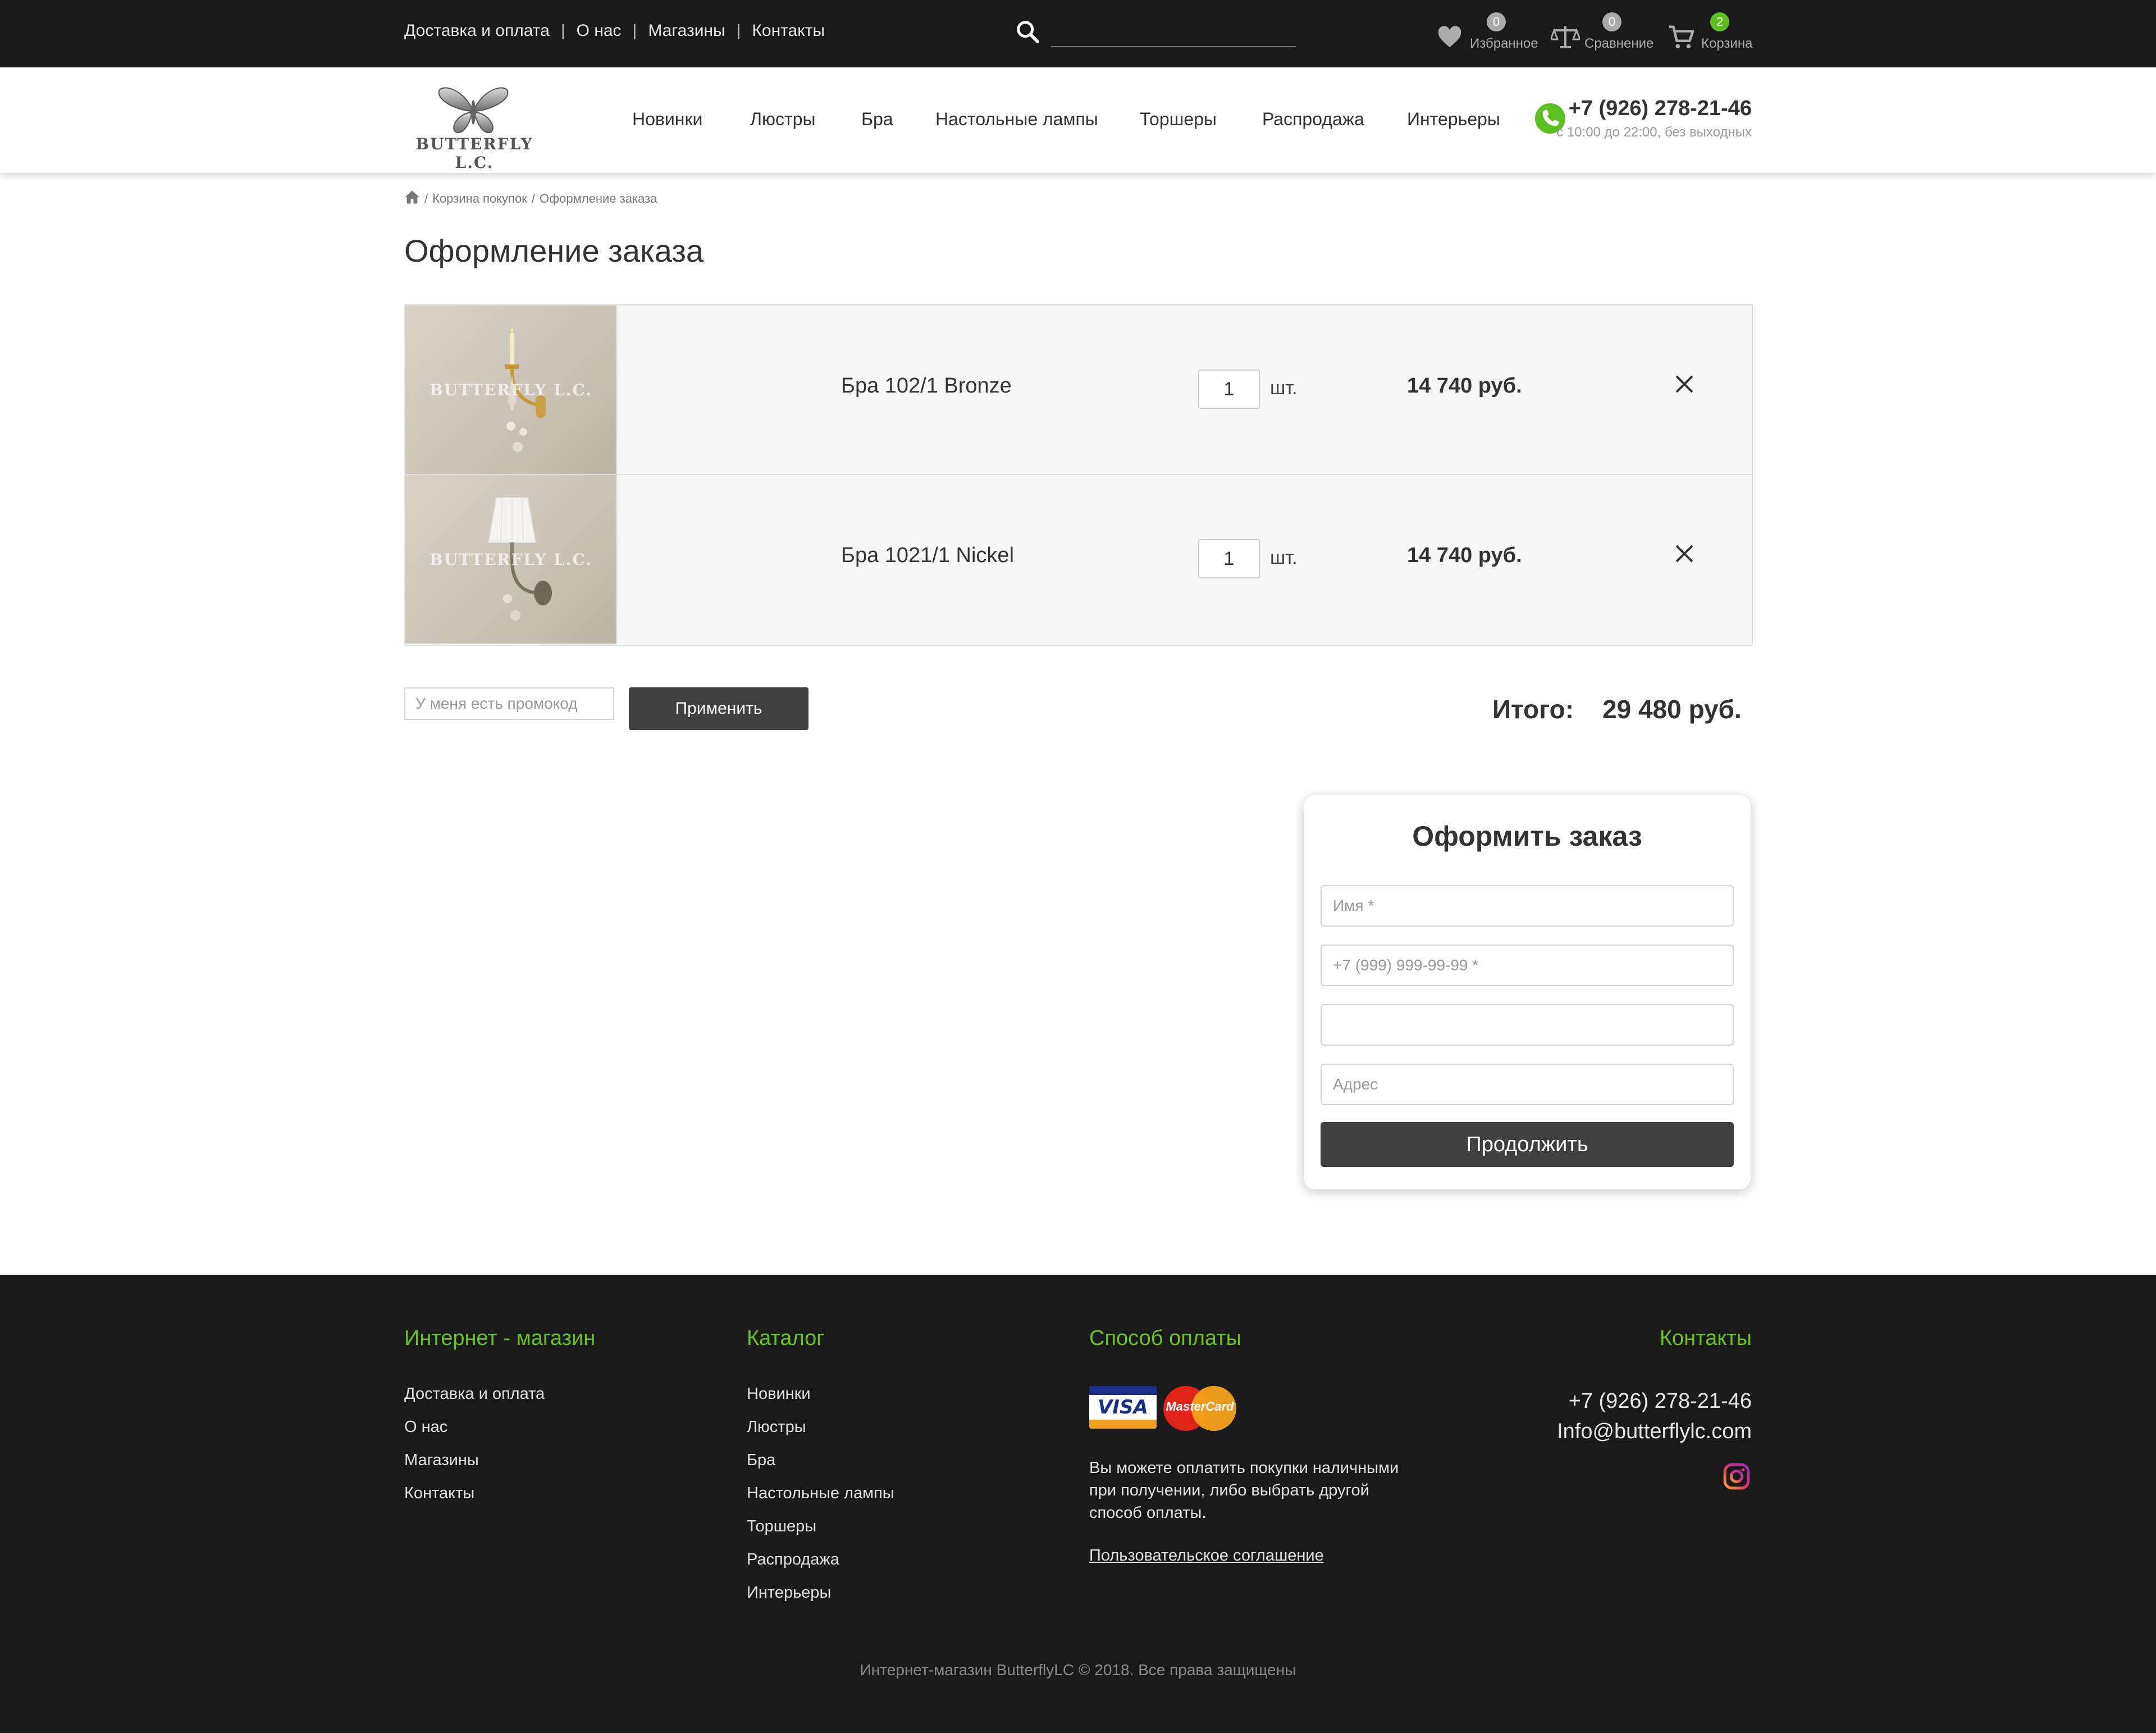  Describe the element at coordinates (1504, 43) in the screenshot. I see `favorites-label: Избранное` at that location.